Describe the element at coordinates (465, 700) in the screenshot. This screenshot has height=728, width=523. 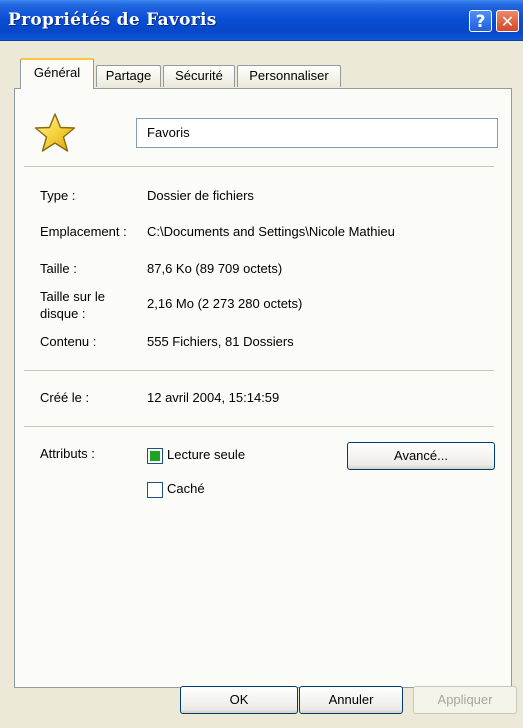
I see `apply-button: Appliquer` at that location.